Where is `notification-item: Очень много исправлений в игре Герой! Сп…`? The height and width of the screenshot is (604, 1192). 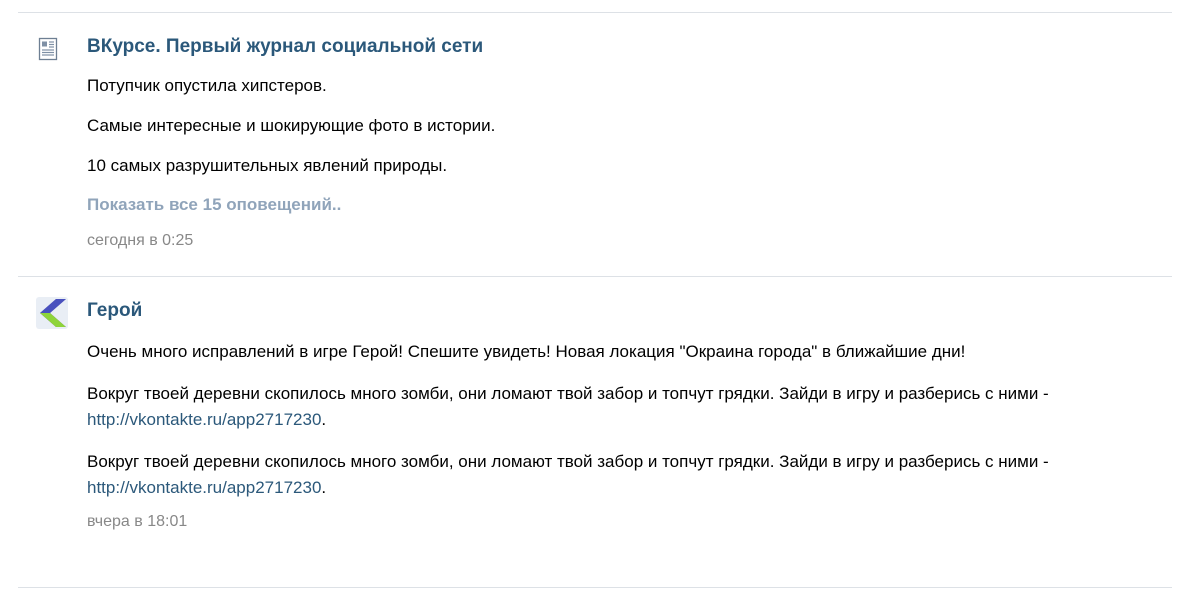
notification-item: Очень много исправлений в игре Герой! Сп… is located at coordinates (526, 351).